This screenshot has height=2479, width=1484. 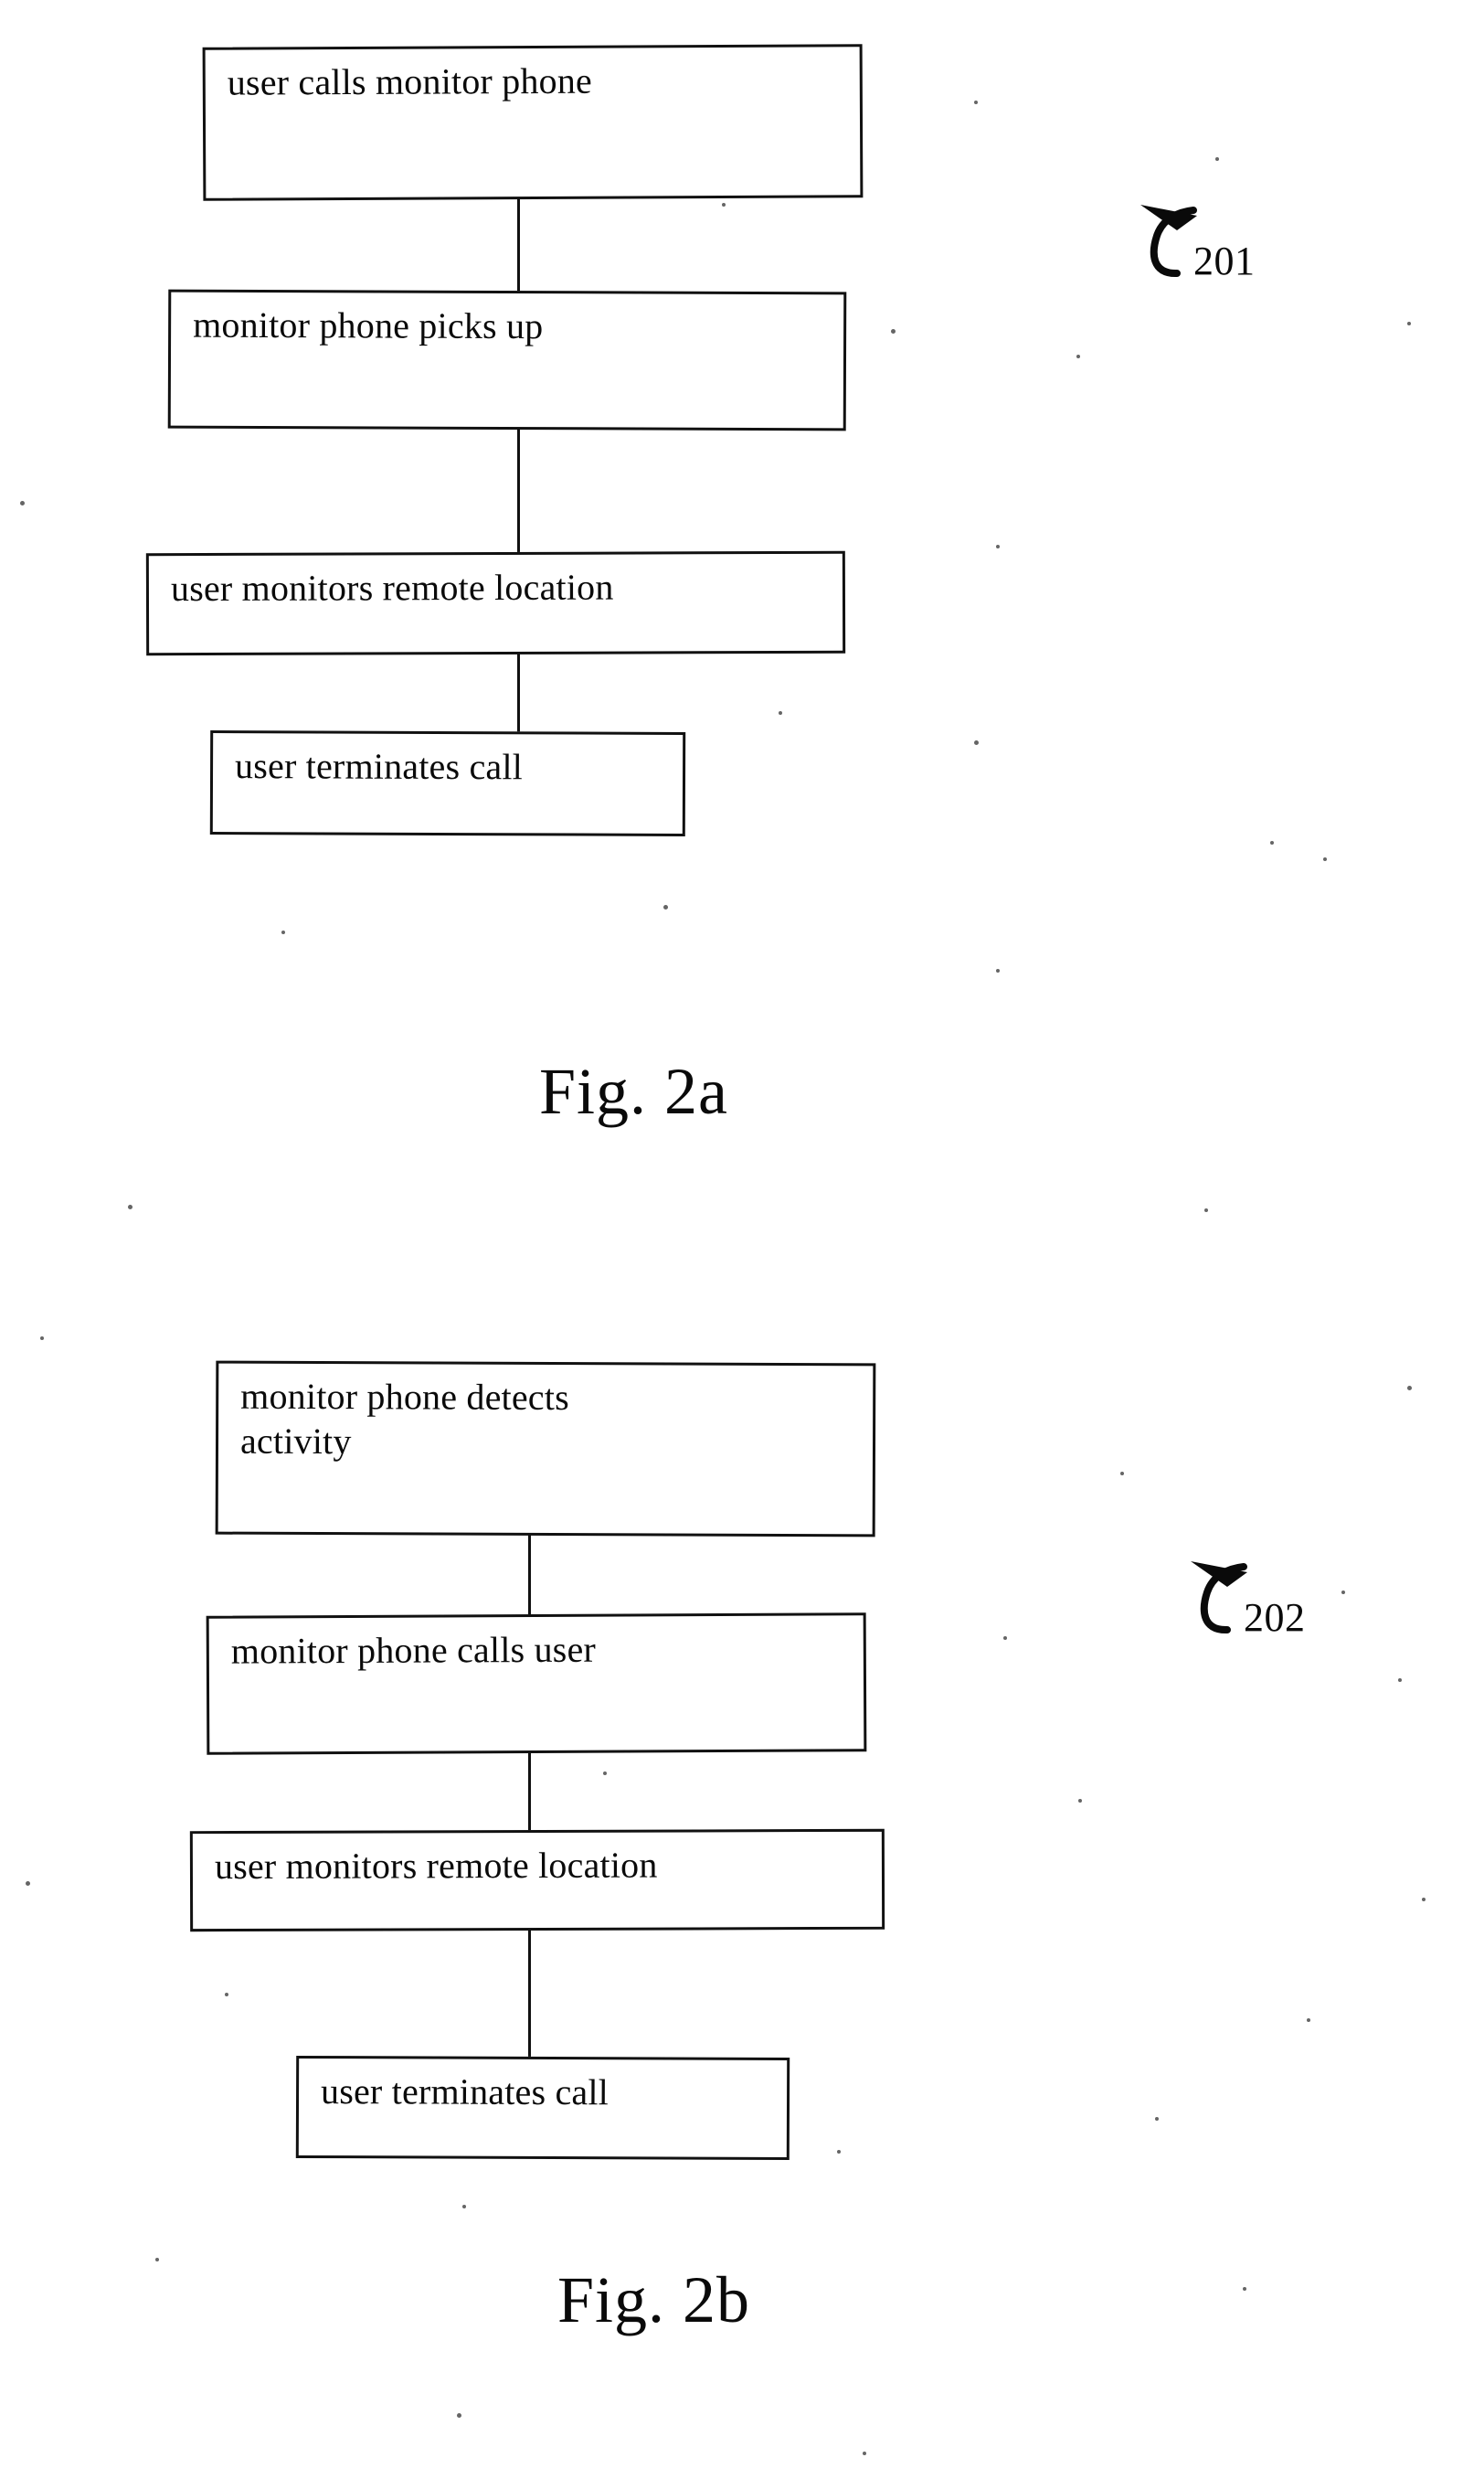 I want to click on reference-numeral: 202, so click(x=1275, y=1617).